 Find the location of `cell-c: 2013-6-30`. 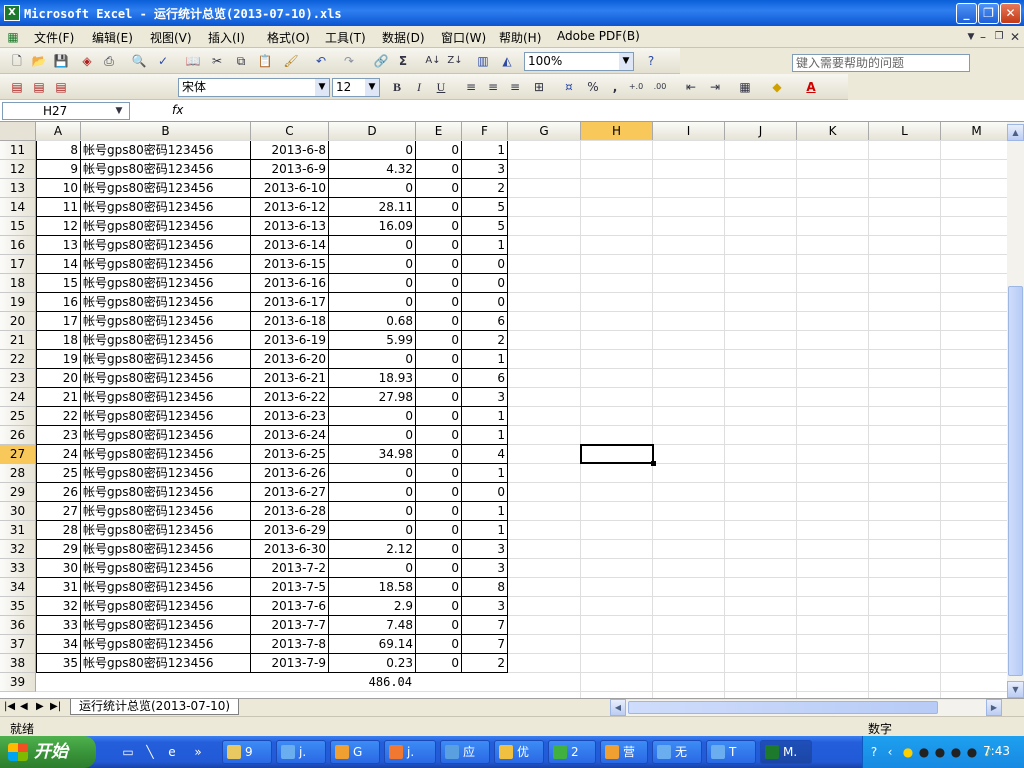

cell-c: 2013-6-30 is located at coordinates (290, 549).